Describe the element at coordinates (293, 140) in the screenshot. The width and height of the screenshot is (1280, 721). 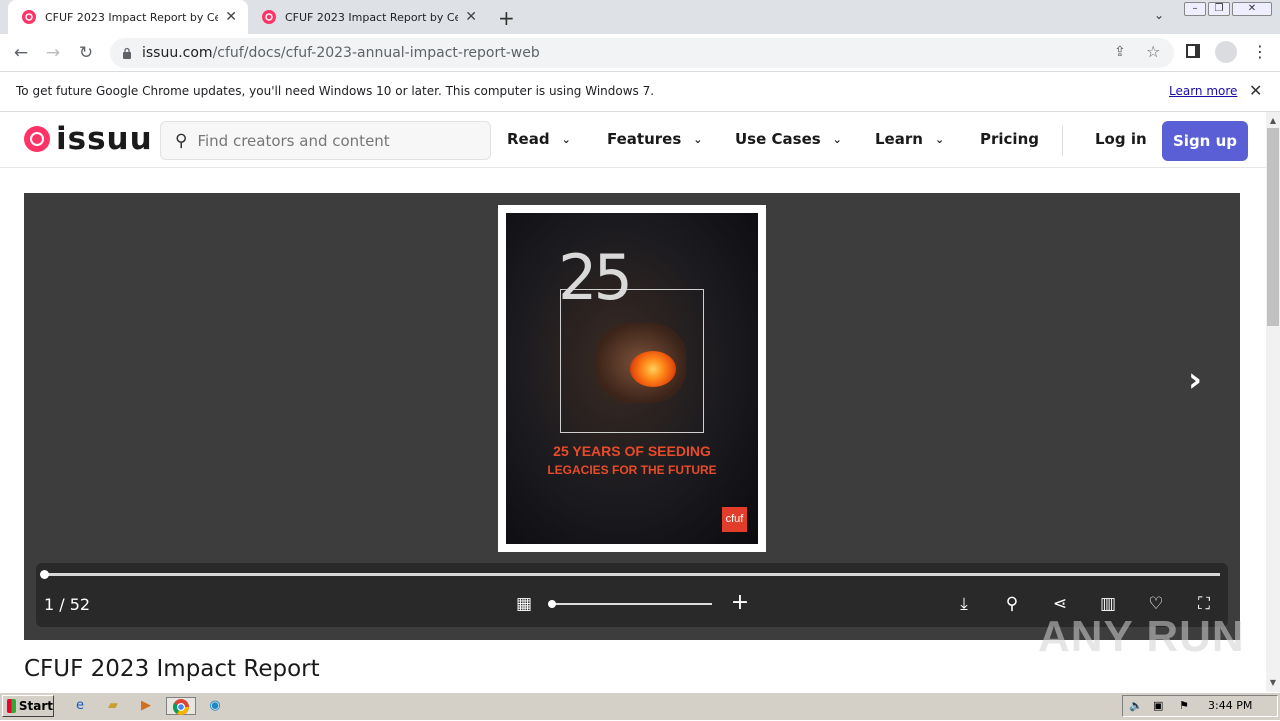
I see `search-placeholder: Find creators and content` at that location.